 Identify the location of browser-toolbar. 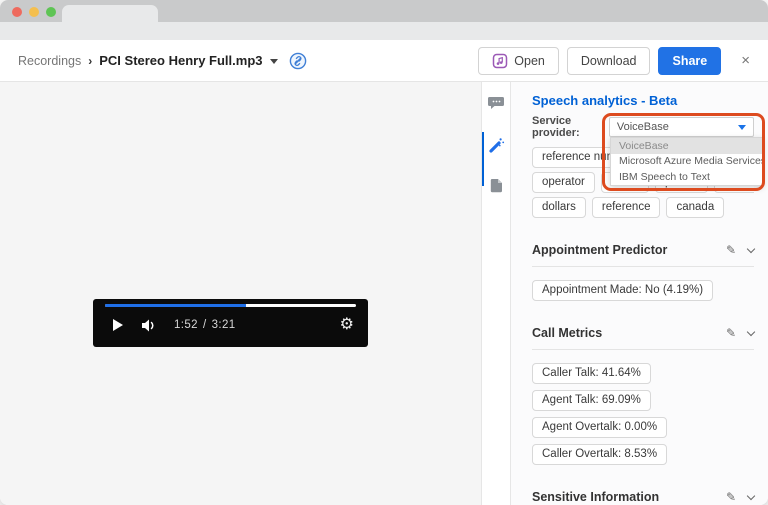
(384, 31).